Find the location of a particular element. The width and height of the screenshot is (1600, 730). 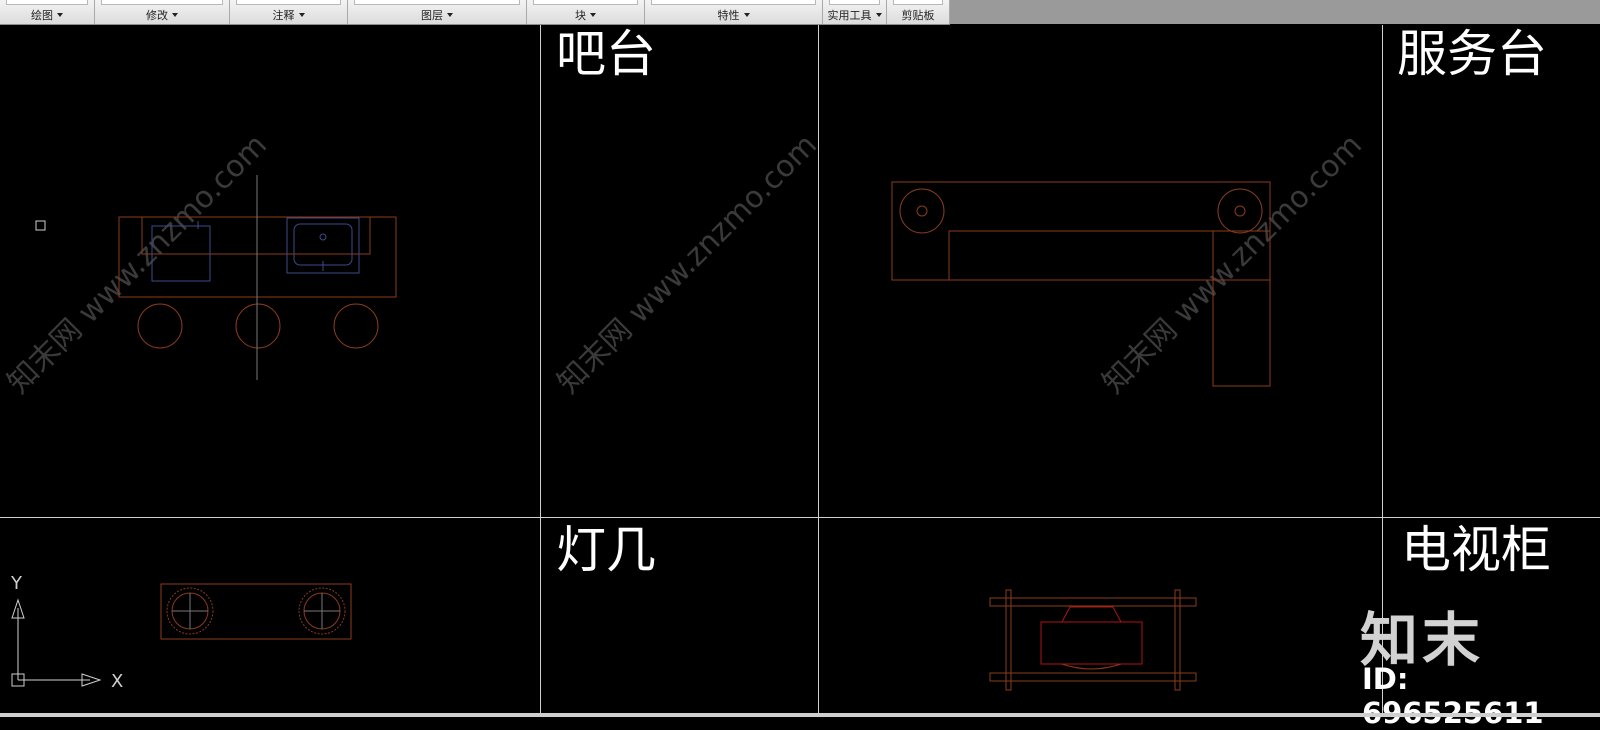

panel-block: 块 is located at coordinates (586, 12).